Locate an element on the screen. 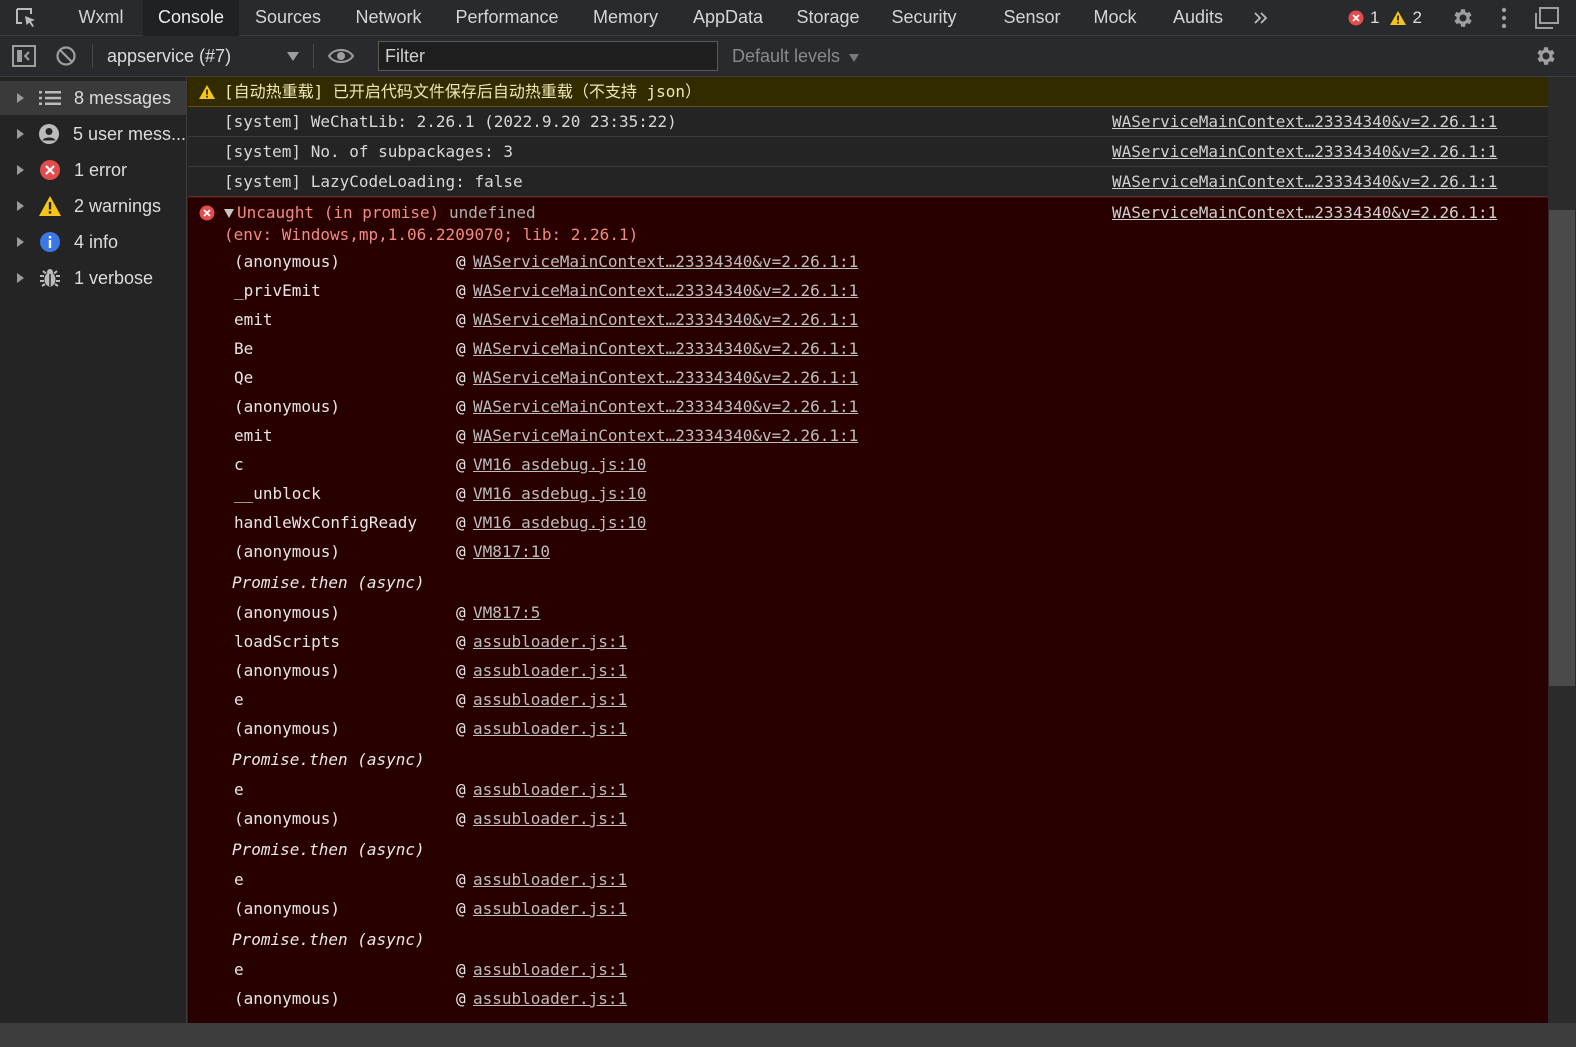  block-icon is located at coordinates (66, 56).